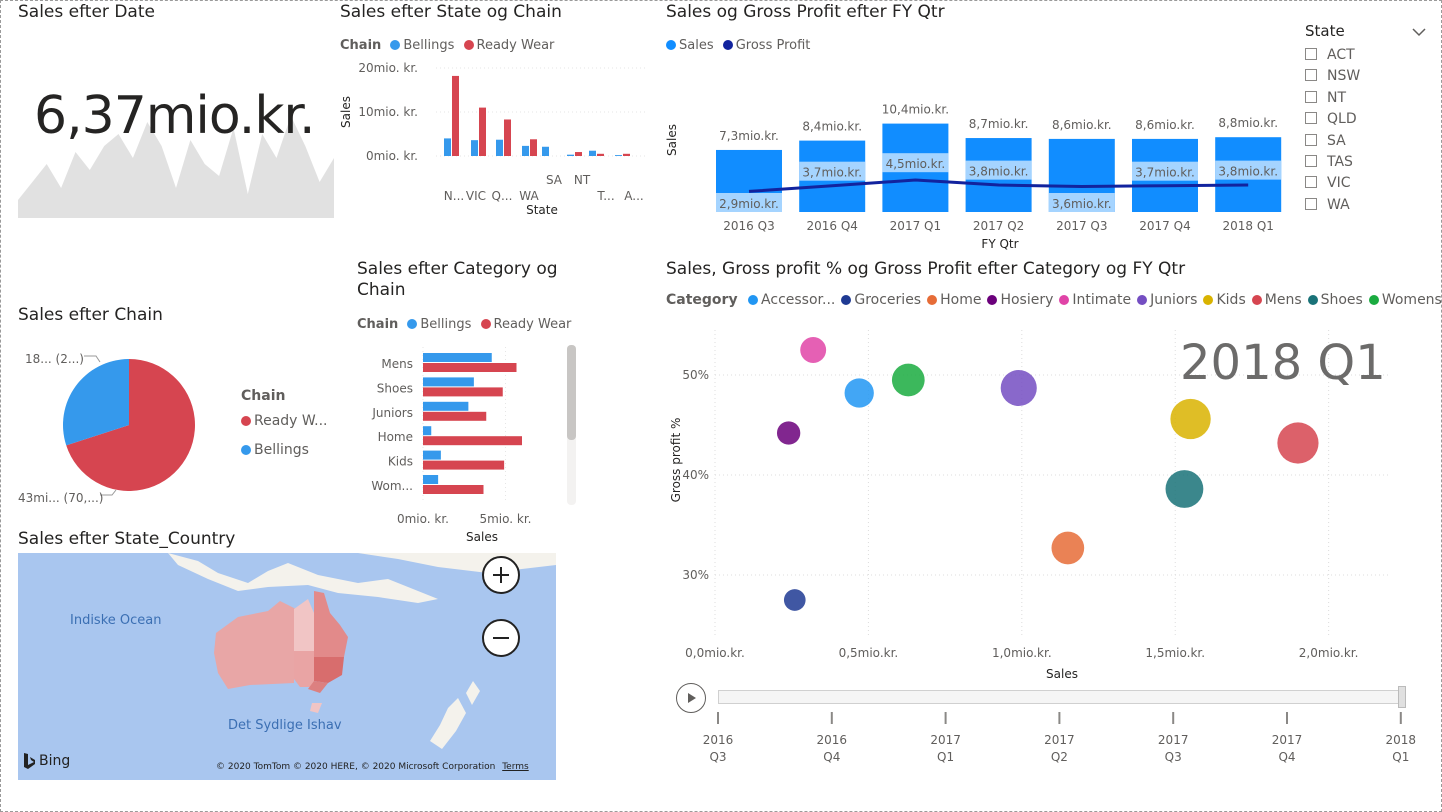 The height and width of the screenshot is (812, 1442). I want to click on plus-icon, so click(501, 575).